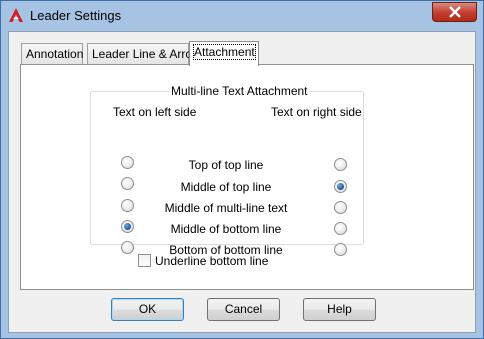 The height and width of the screenshot is (339, 484). Describe the element at coordinates (16, 15) in the screenshot. I see `autocad-logo-icon` at that location.